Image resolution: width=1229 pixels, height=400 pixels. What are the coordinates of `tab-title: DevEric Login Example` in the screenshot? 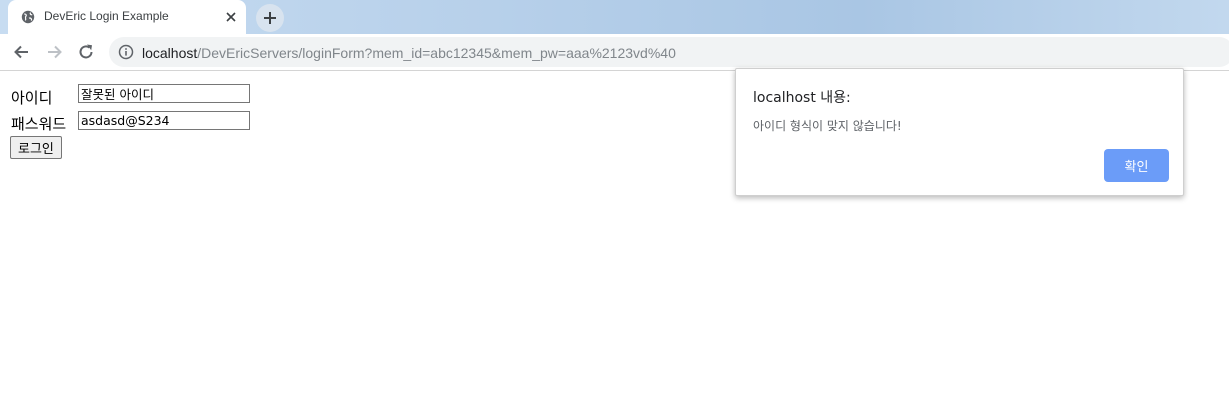 It's located at (106, 16).